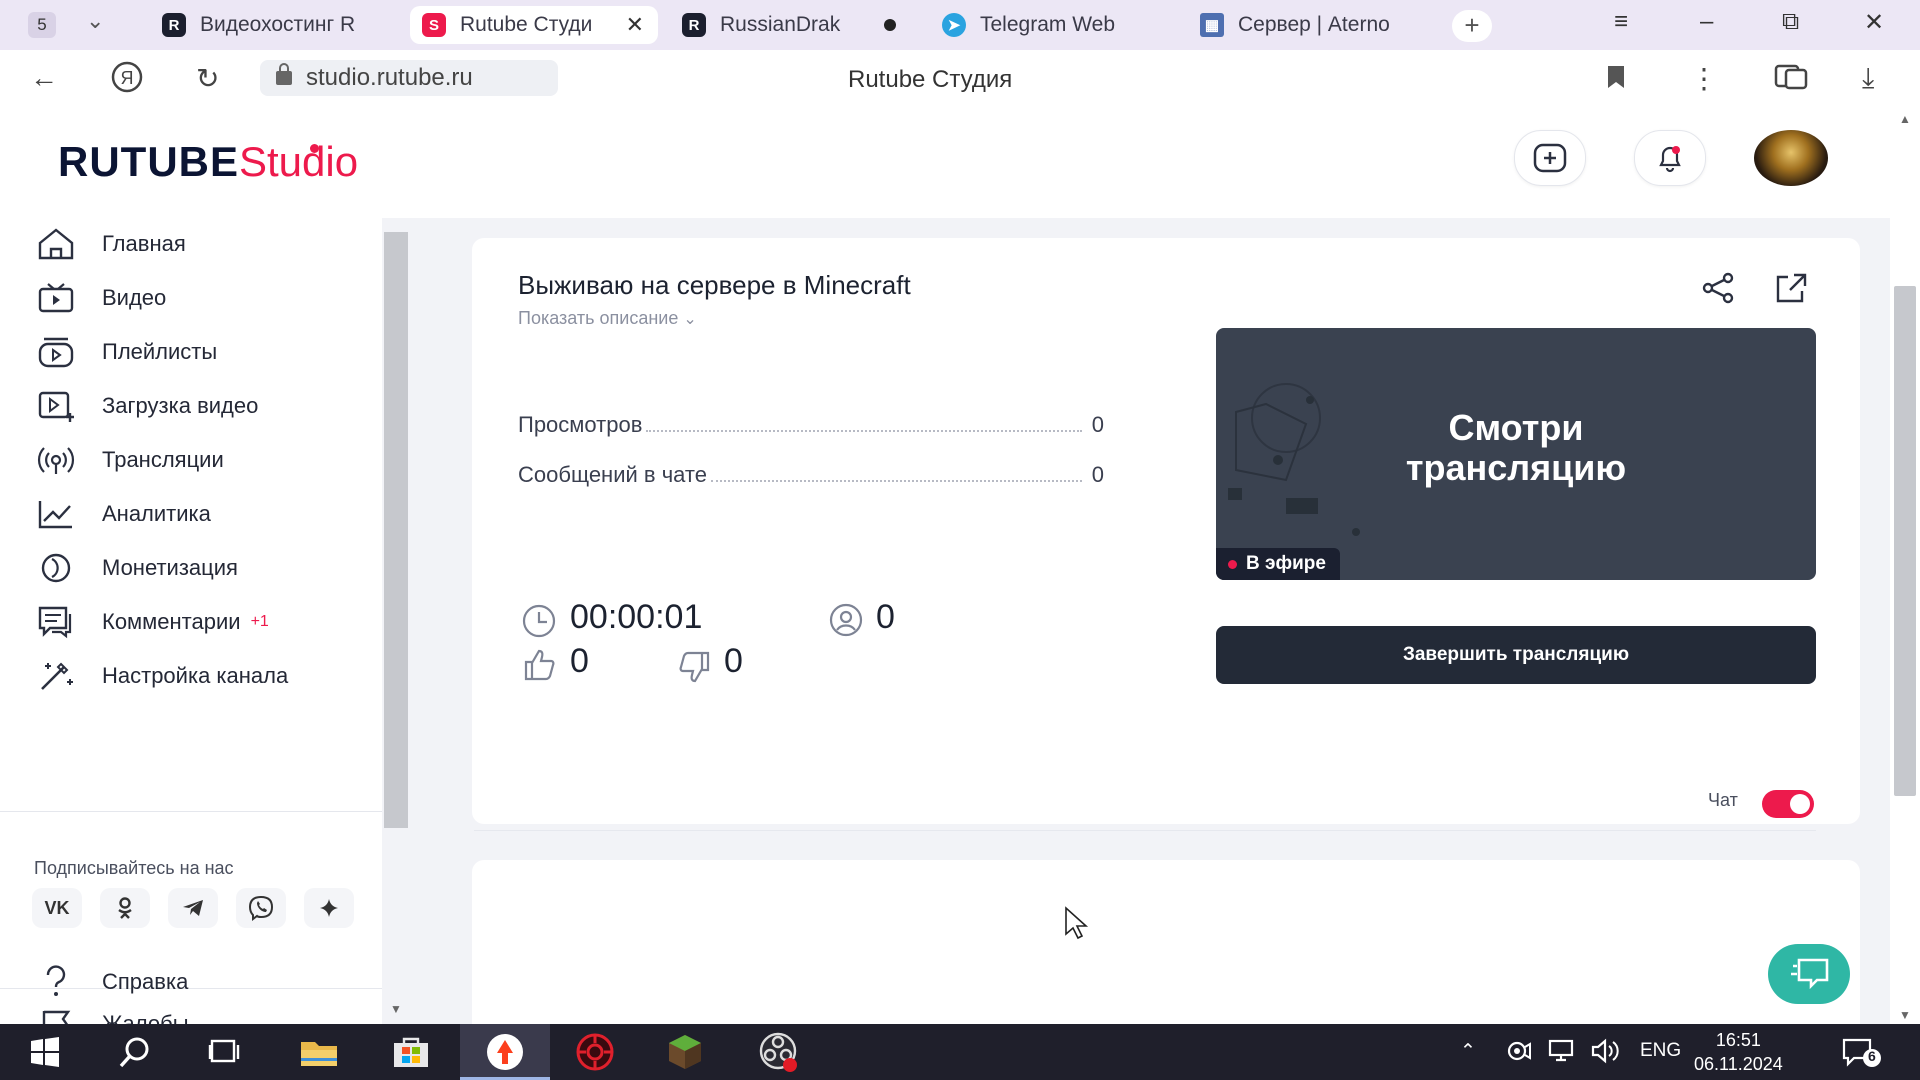  What do you see at coordinates (954, 25) in the screenshot?
I see `telegram-icon: ➤` at bounding box center [954, 25].